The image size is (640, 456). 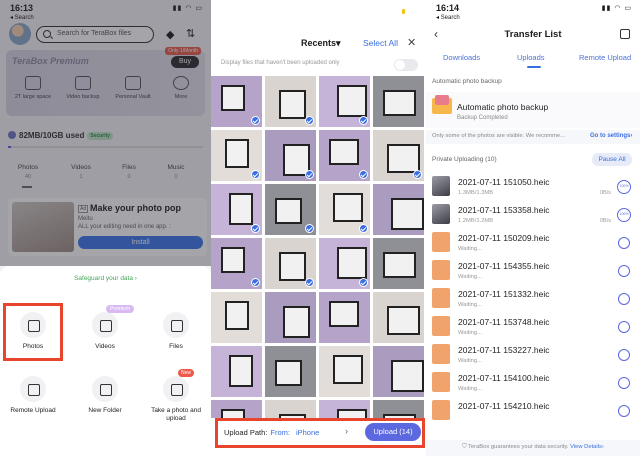 I want to click on status-time: 16:14, so click(x=448, y=8).